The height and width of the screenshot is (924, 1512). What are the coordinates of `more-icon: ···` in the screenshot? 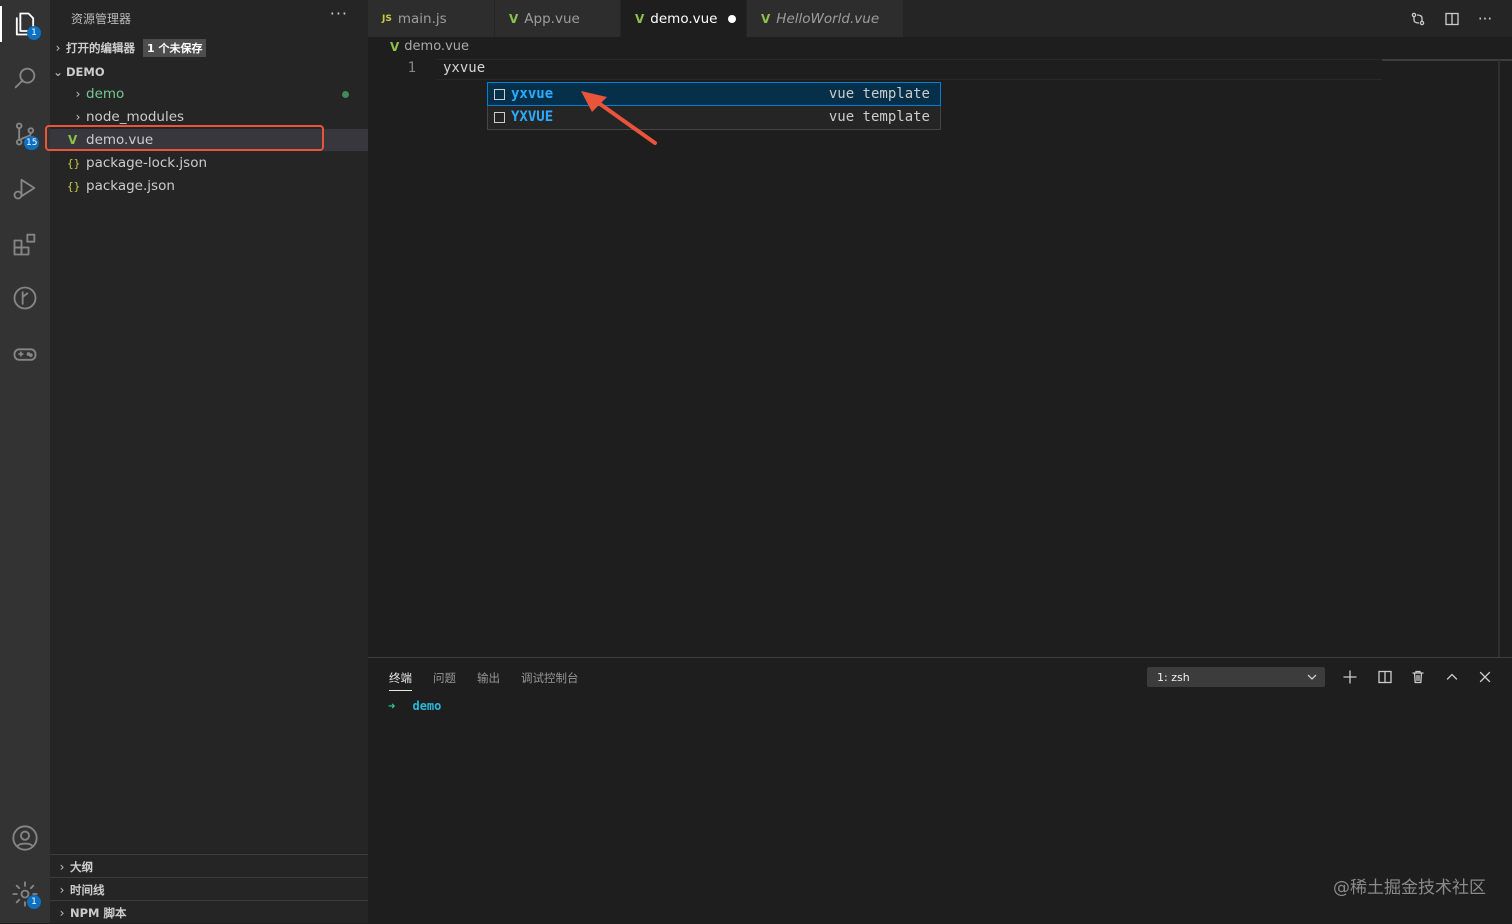 It's located at (1485, 19).